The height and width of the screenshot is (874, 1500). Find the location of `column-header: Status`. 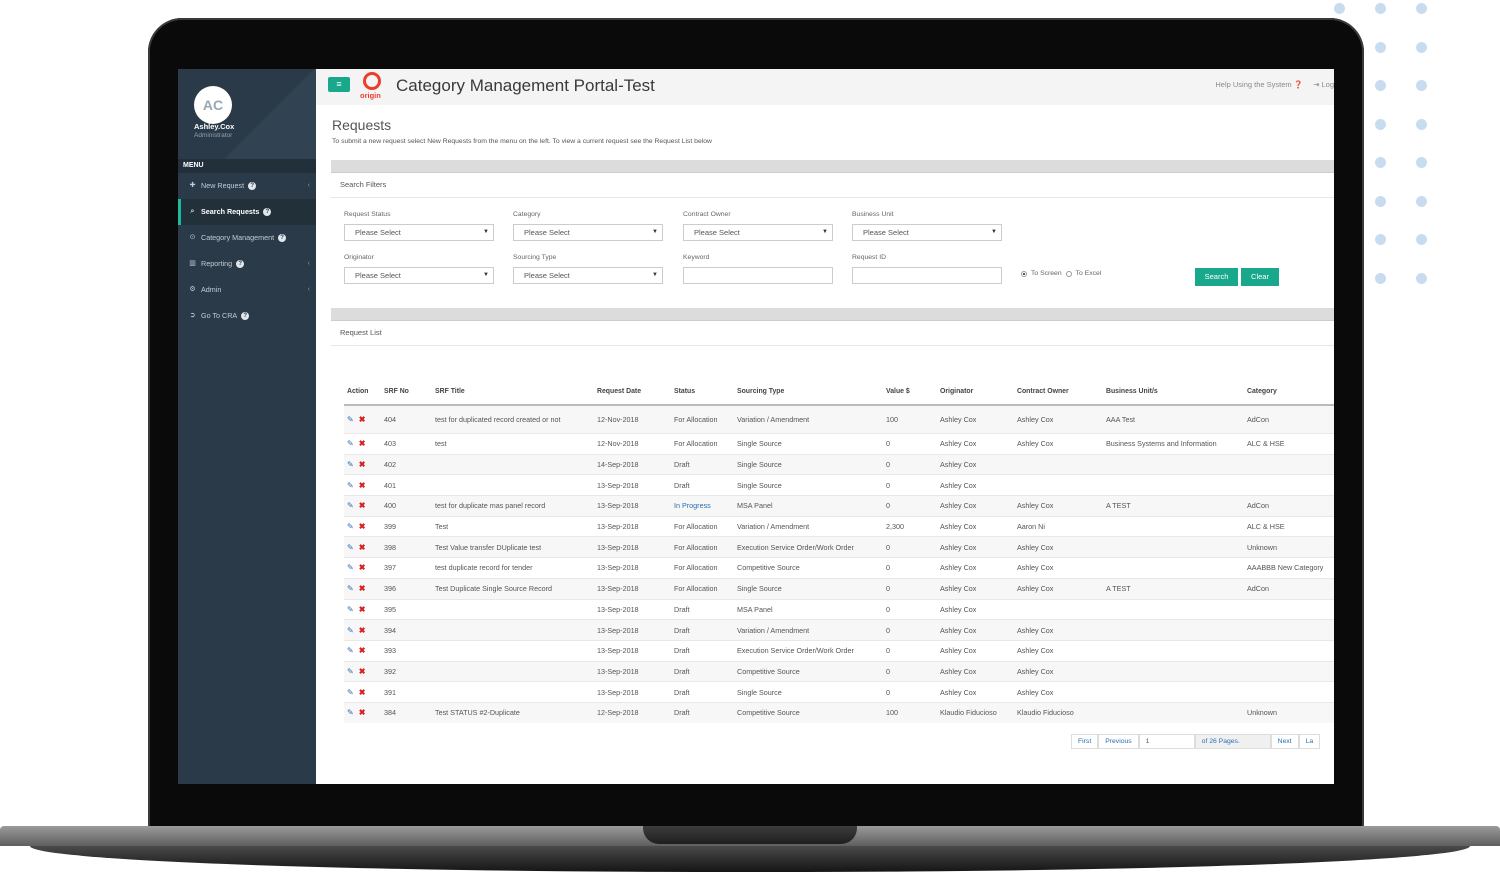

column-header: Status is located at coordinates (702, 392).